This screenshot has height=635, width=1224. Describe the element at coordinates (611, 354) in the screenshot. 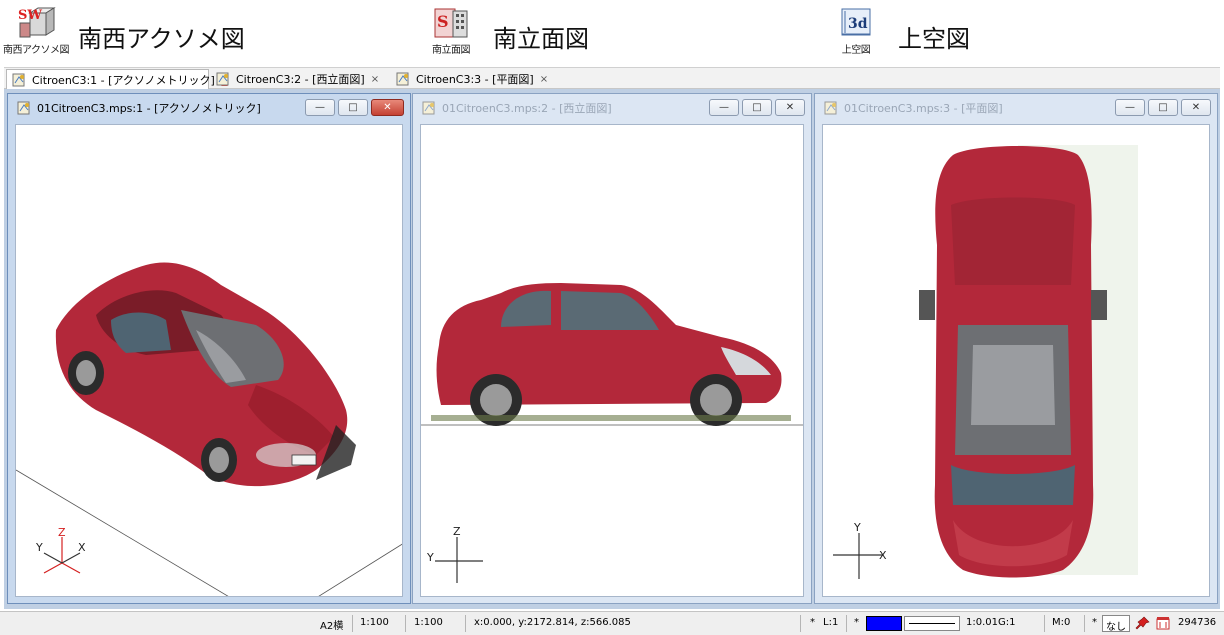

I see `car-pointcloud-side` at that location.